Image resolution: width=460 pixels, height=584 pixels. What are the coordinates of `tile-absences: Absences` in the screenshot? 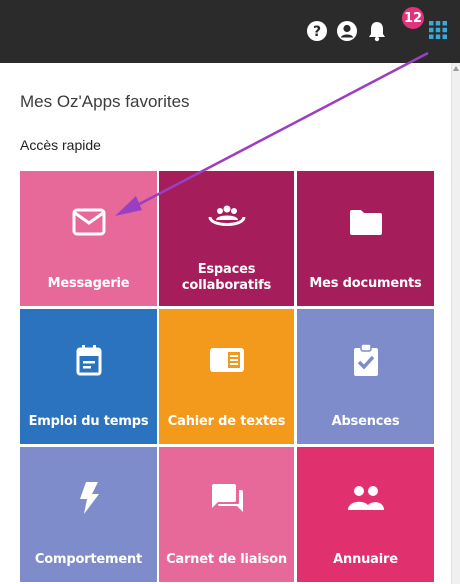 It's located at (365, 376).